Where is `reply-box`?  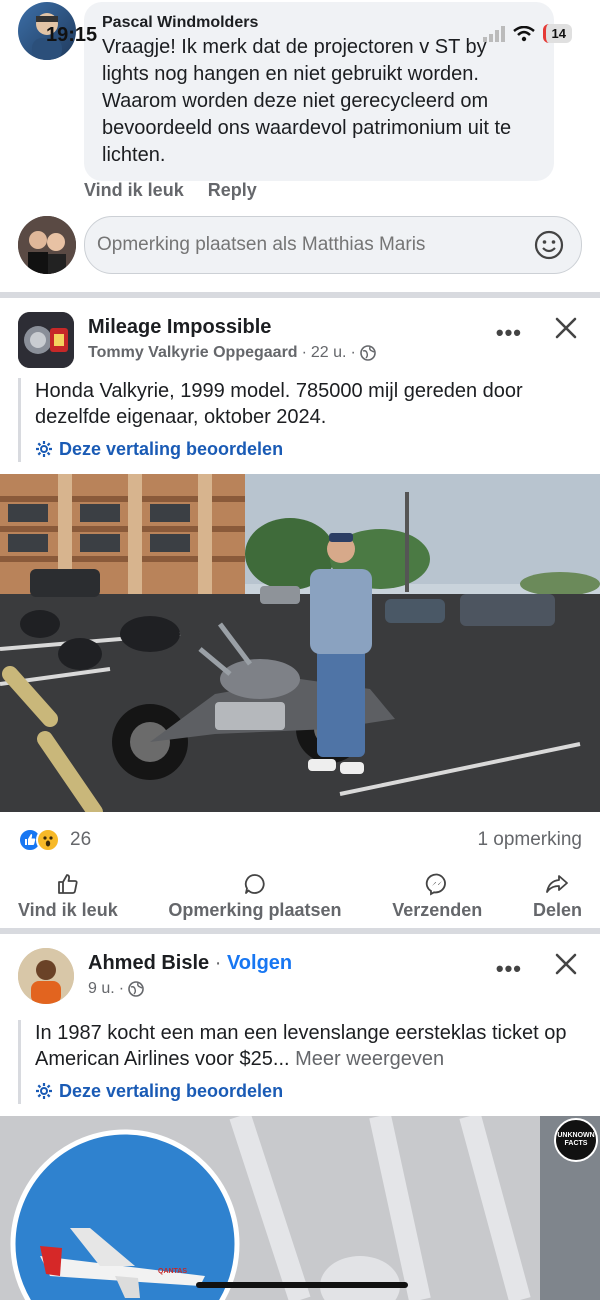 reply-box is located at coordinates (300, 245).